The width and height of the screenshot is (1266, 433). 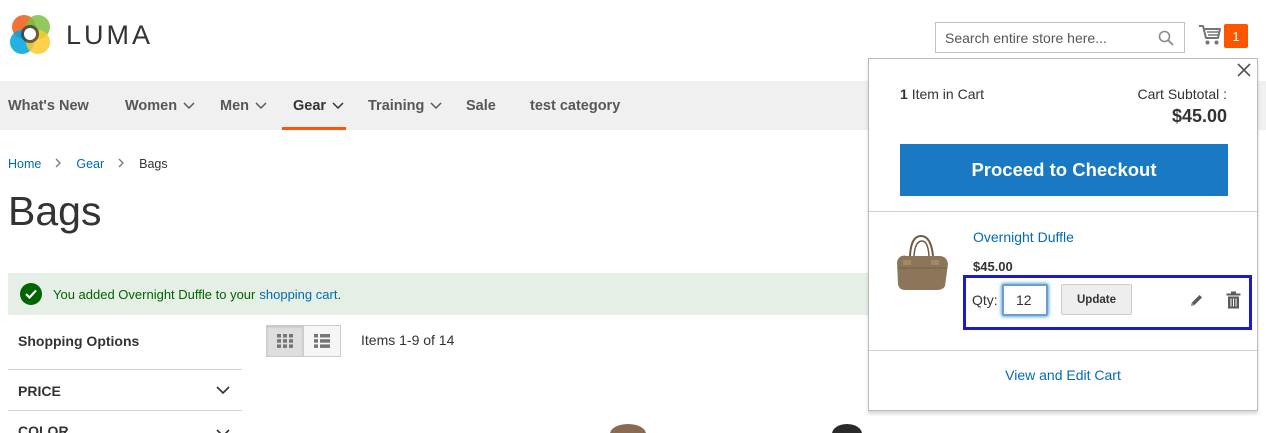 What do you see at coordinates (985, 300) in the screenshot?
I see `qty-label: Qty:` at bounding box center [985, 300].